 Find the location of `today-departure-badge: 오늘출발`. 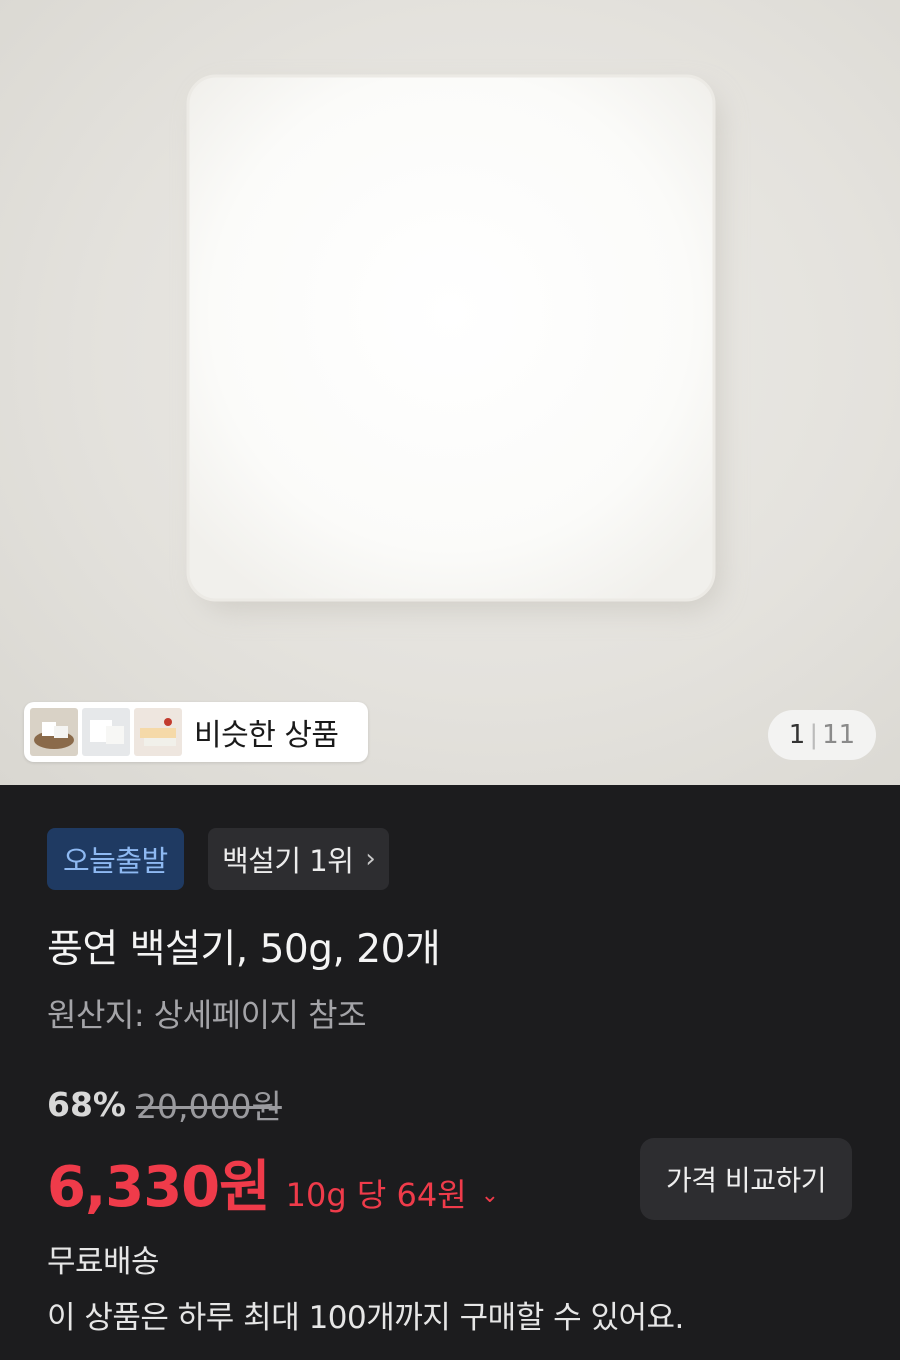

today-departure-badge: 오늘출발 is located at coordinates (115, 859).